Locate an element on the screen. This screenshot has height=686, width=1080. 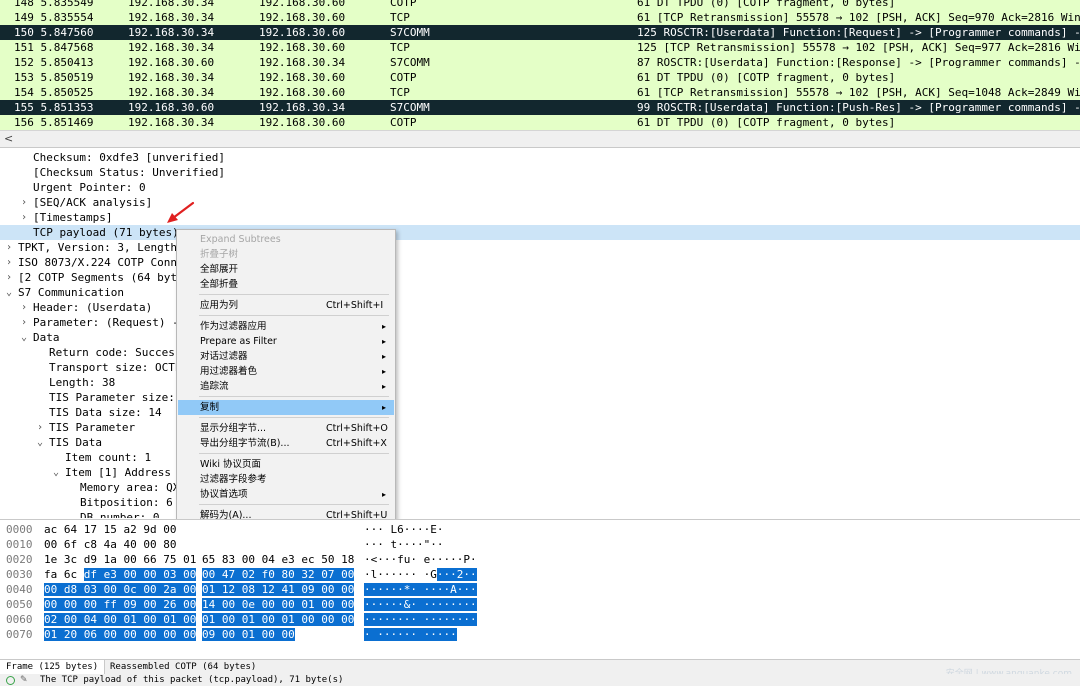
context-menu-item: 对话过滤器 ▸ is located at coordinates (286, 356).